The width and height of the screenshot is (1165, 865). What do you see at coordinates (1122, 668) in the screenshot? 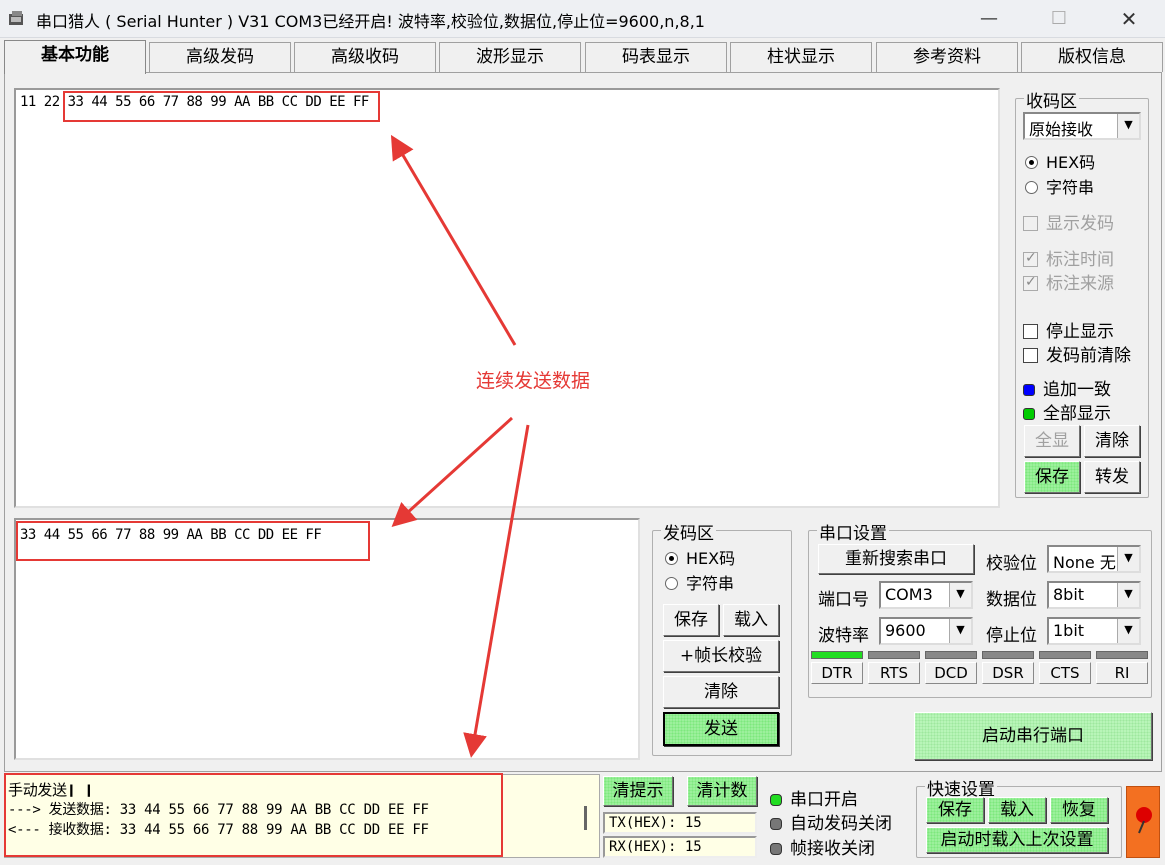
I see `signal-ri: RI` at bounding box center [1122, 668].